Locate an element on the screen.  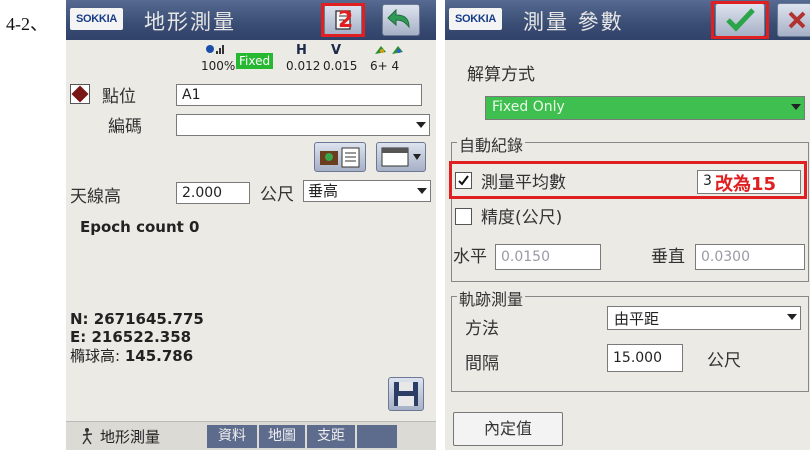
point-name-field: A1 is located at coordinates (299, 95).